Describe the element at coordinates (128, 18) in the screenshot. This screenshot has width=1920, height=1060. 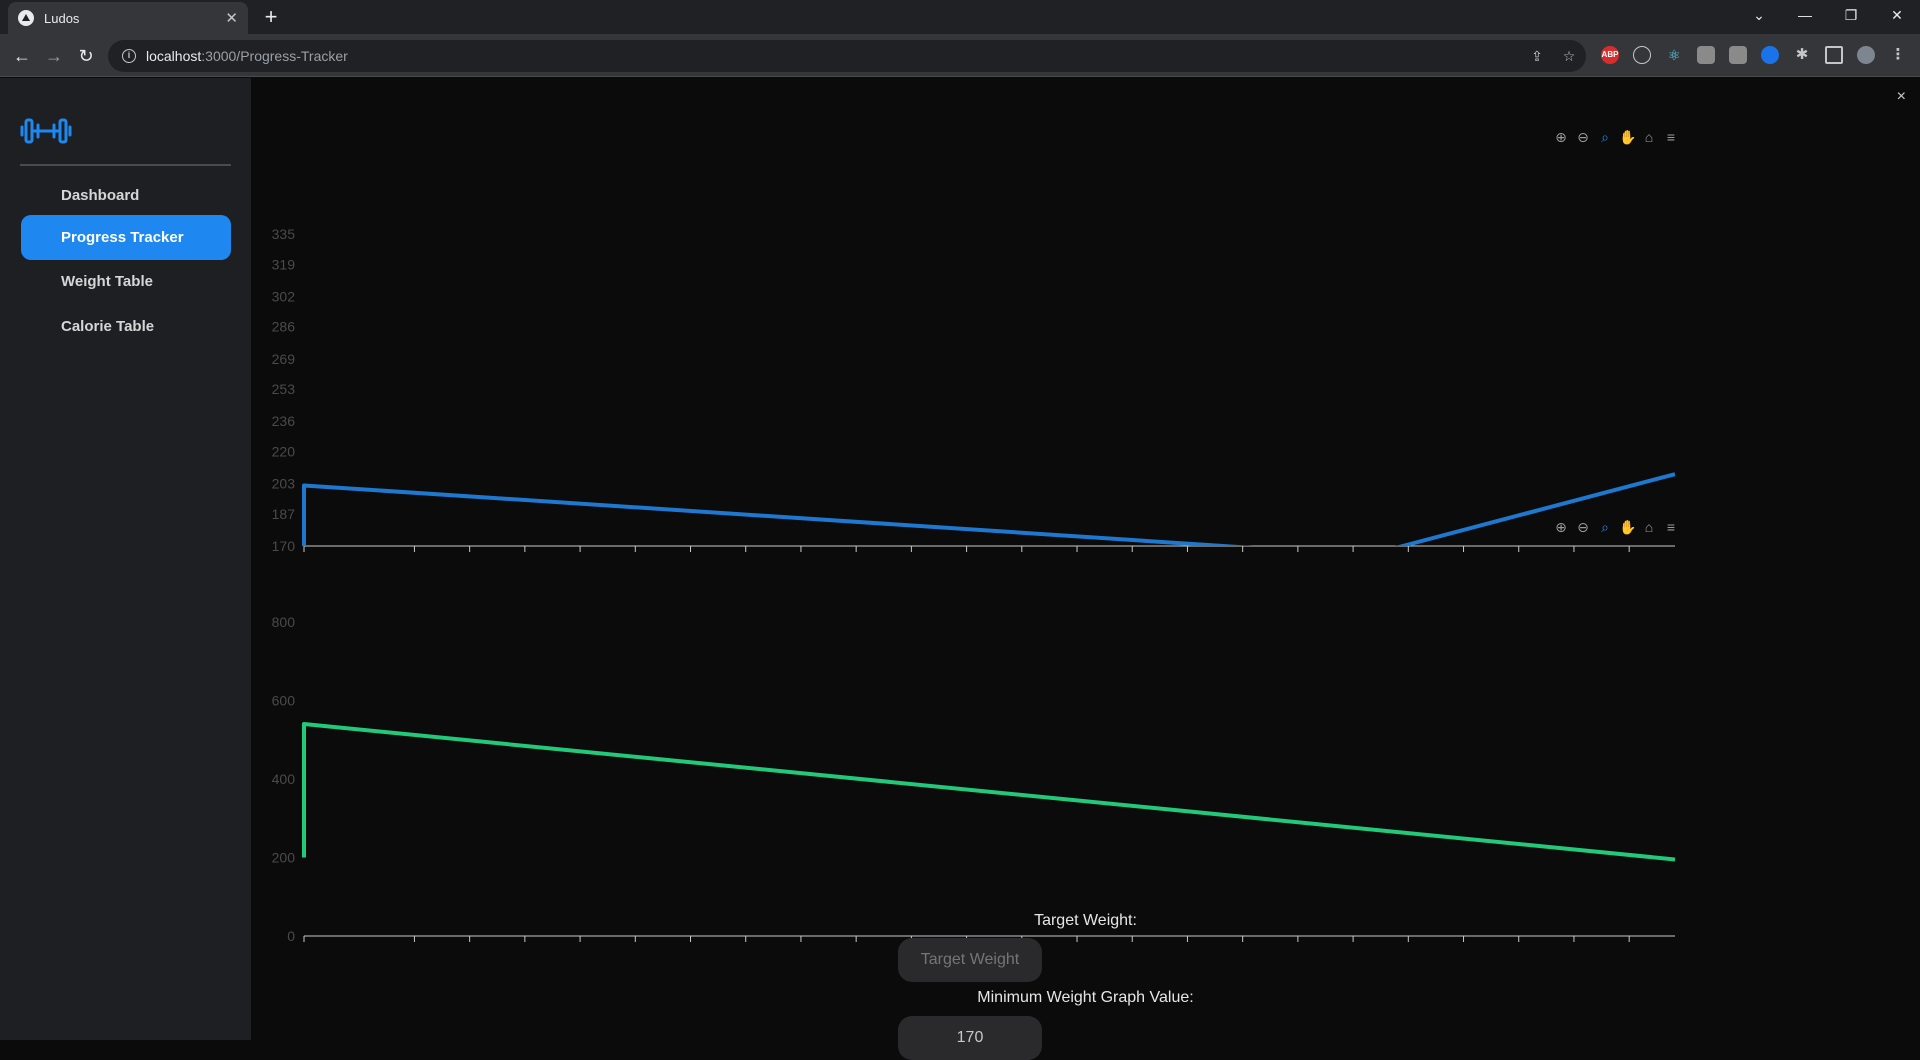
I see `browser-tab: Ludos ✕` at that location.